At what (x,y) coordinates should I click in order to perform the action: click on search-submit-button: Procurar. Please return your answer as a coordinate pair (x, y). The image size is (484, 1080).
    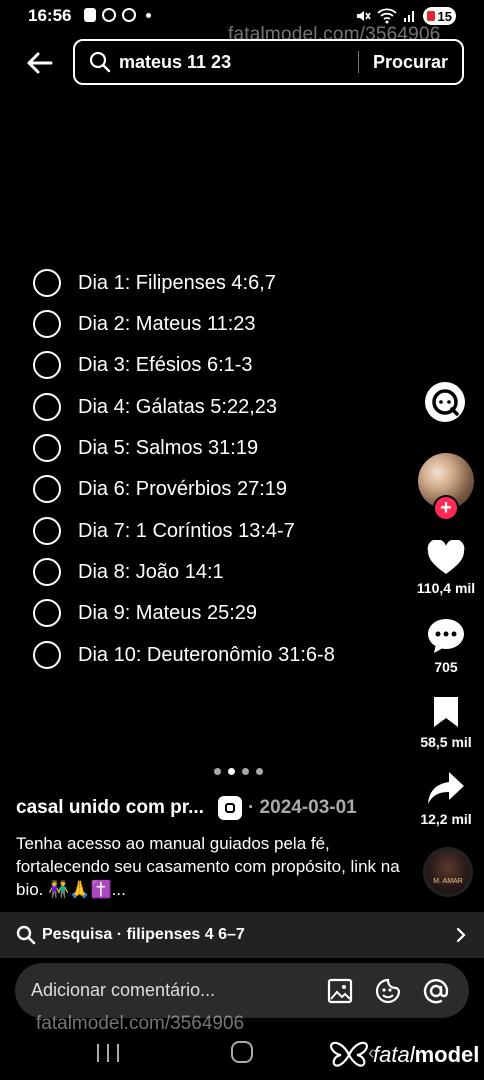
    Looking at the image, I should click on (410, 62).